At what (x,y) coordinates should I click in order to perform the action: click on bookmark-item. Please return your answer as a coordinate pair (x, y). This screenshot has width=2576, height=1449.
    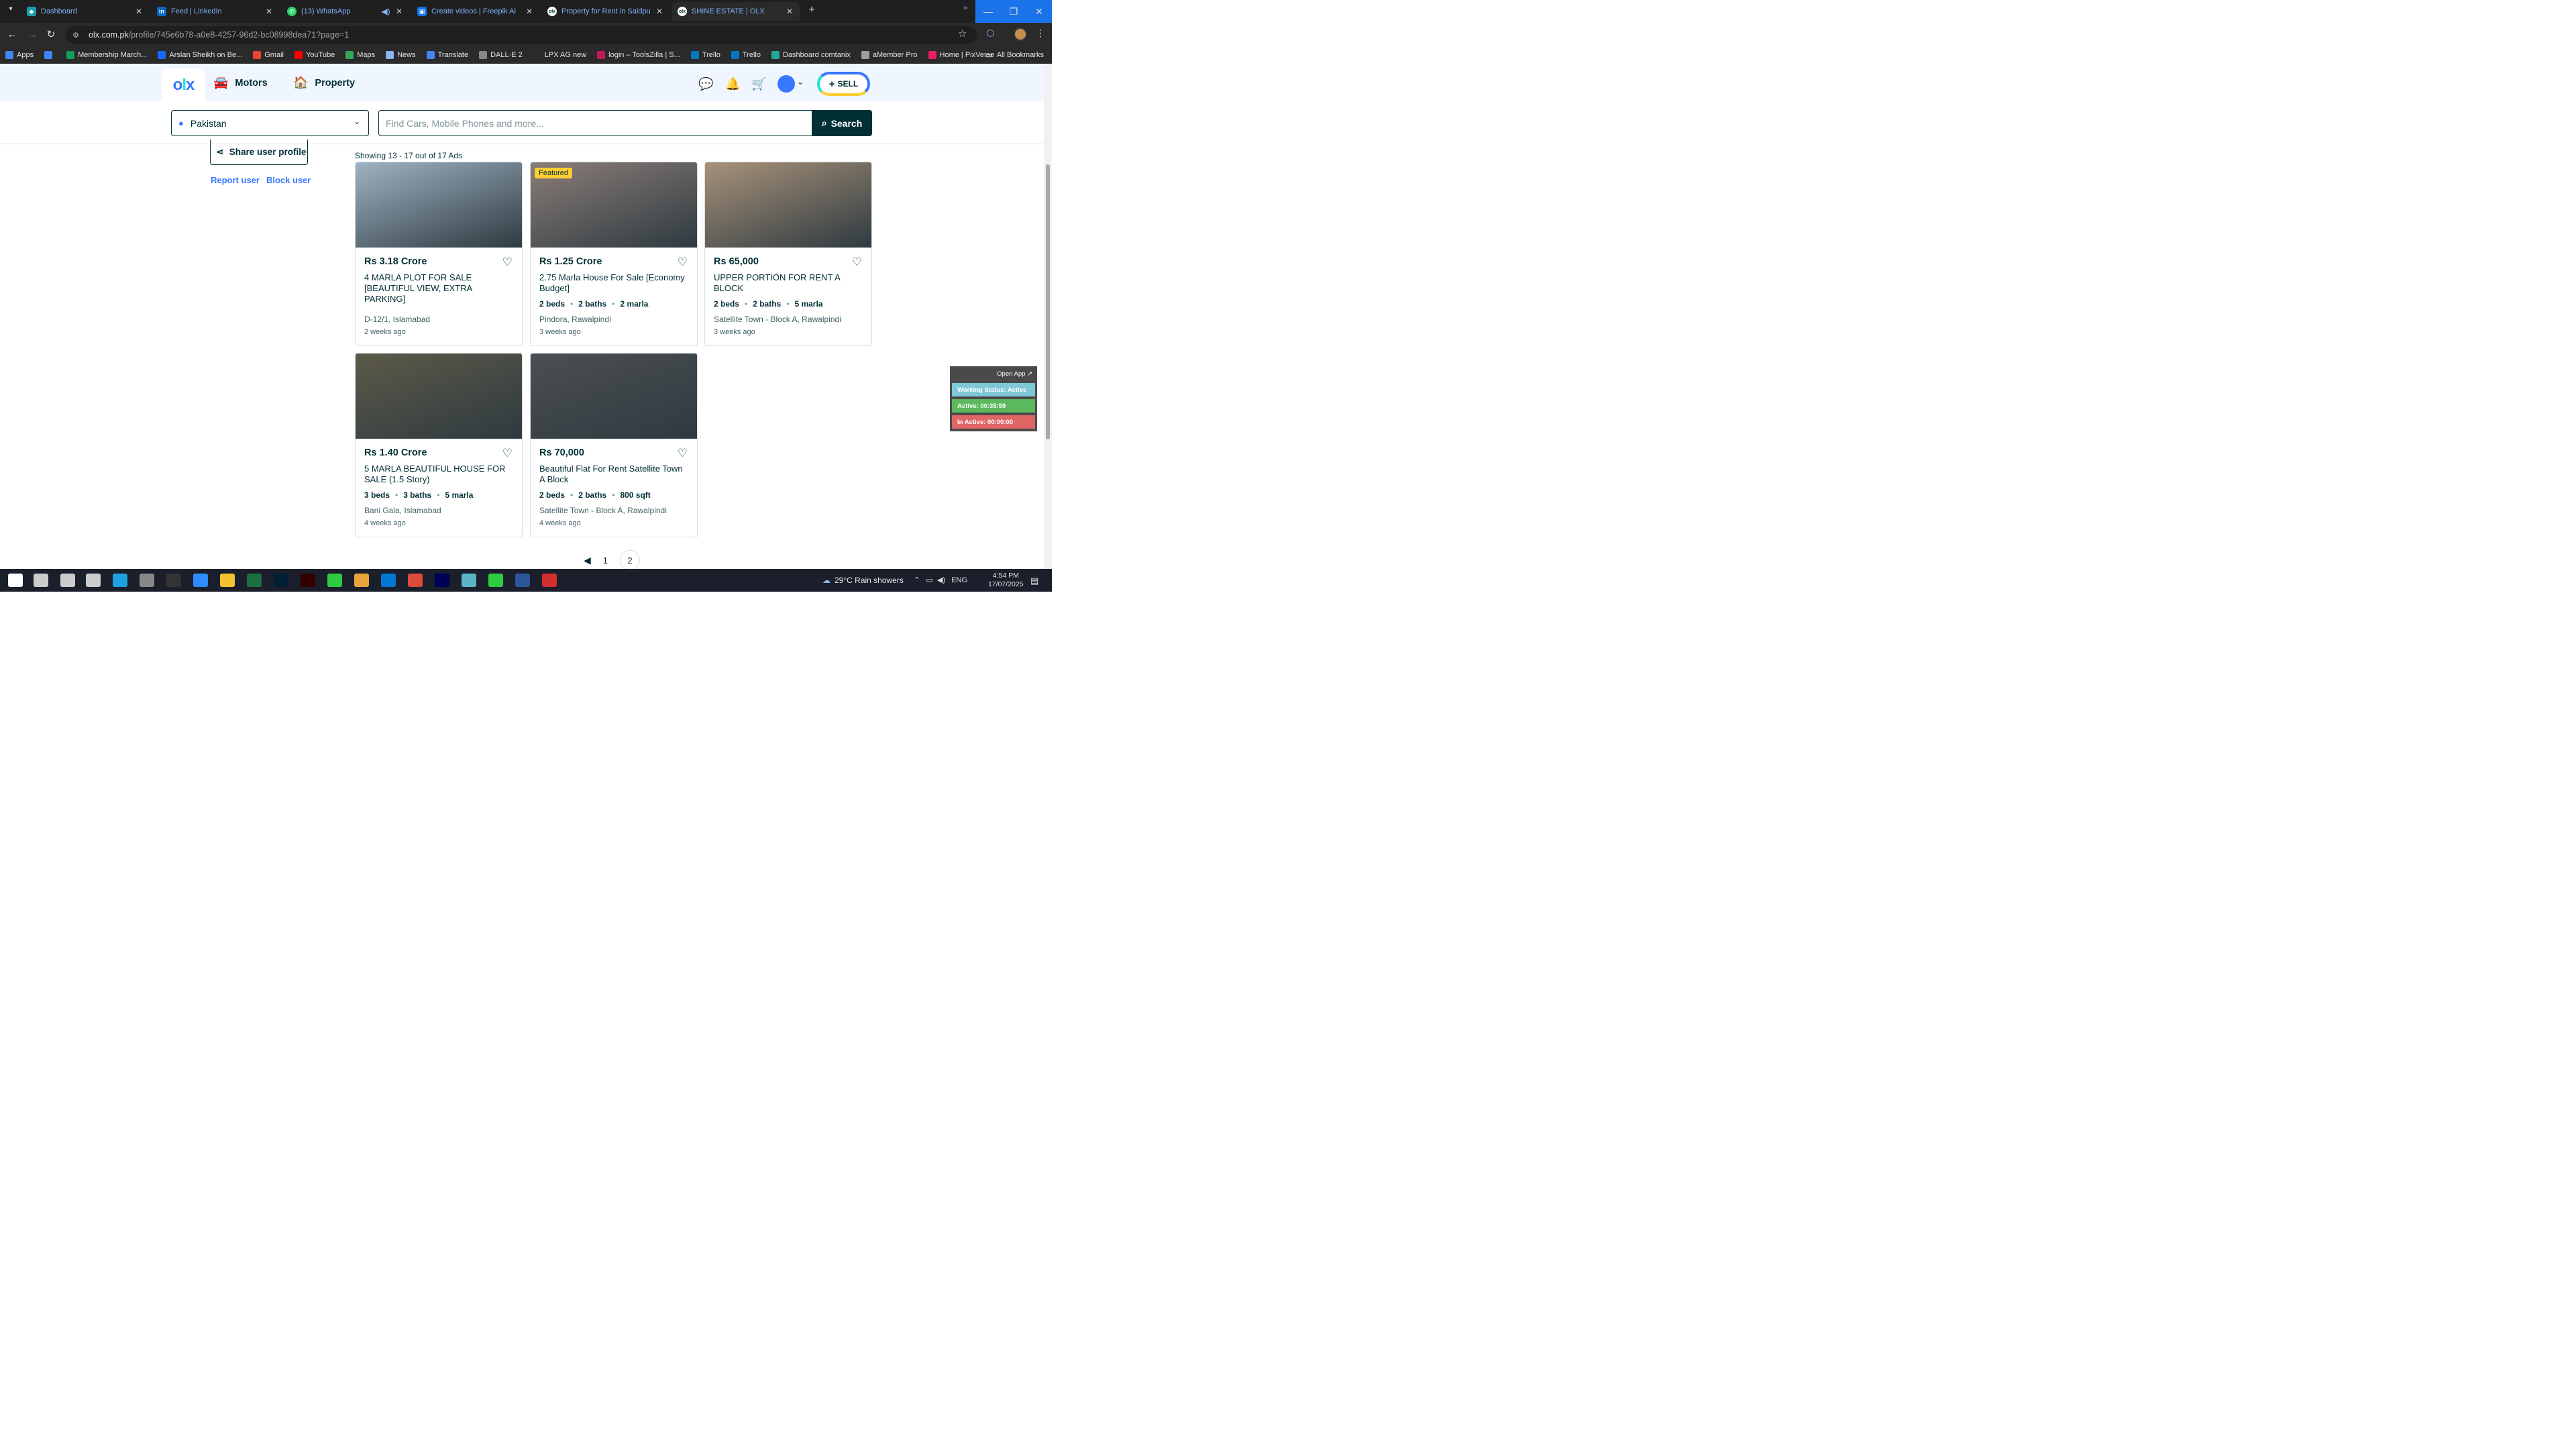
    Looking at the image, I should click on (50, 55).